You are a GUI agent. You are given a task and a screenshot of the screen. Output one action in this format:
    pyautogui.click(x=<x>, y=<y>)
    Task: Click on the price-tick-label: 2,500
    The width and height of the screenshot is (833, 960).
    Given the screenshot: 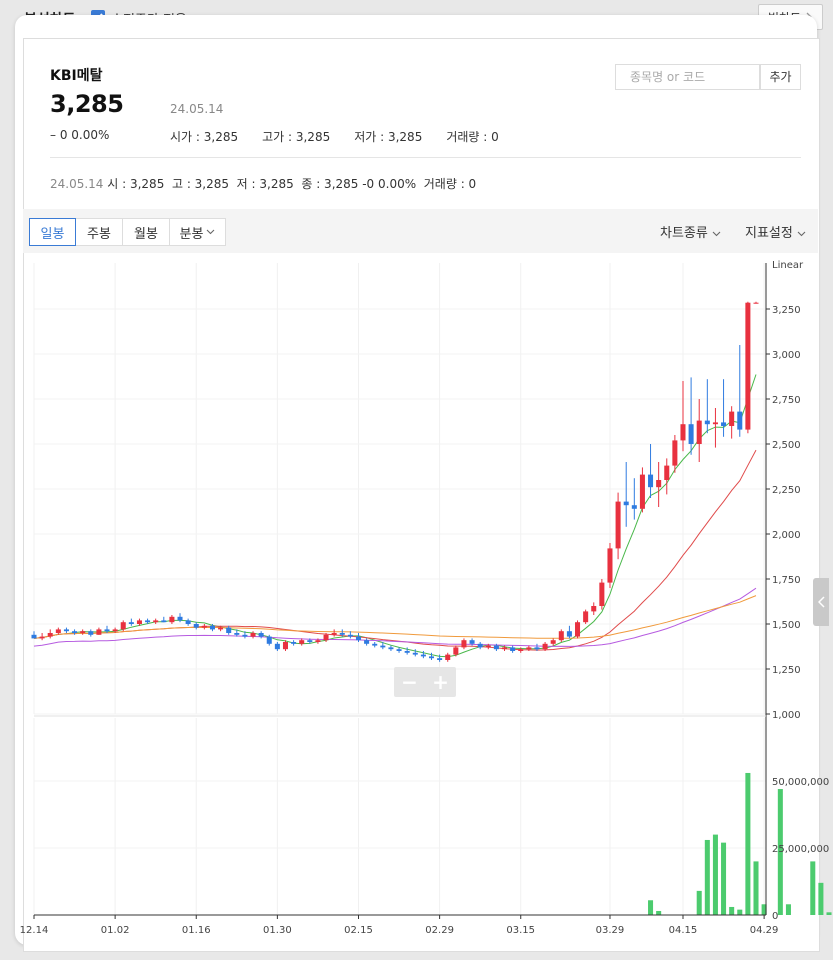 What is the action you would take?
    pyautogui.click(x=786, y=445)
    